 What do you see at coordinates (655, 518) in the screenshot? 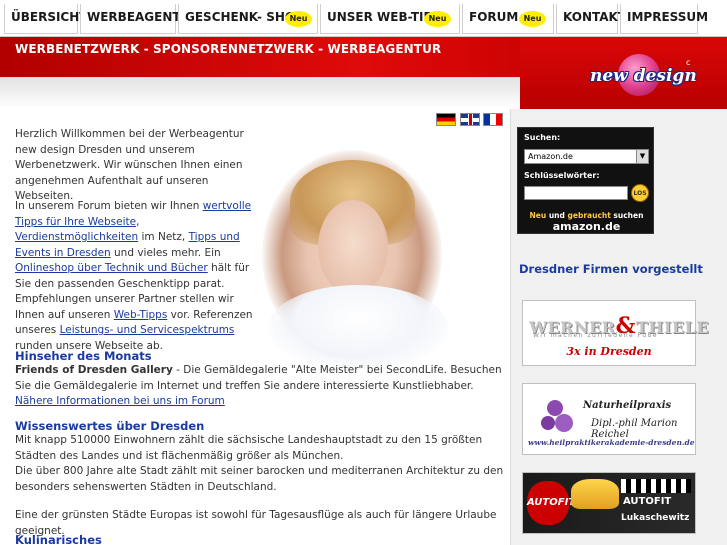
I see `autofit-owner: Lukaschewitz` at bounding box center [655, 518].